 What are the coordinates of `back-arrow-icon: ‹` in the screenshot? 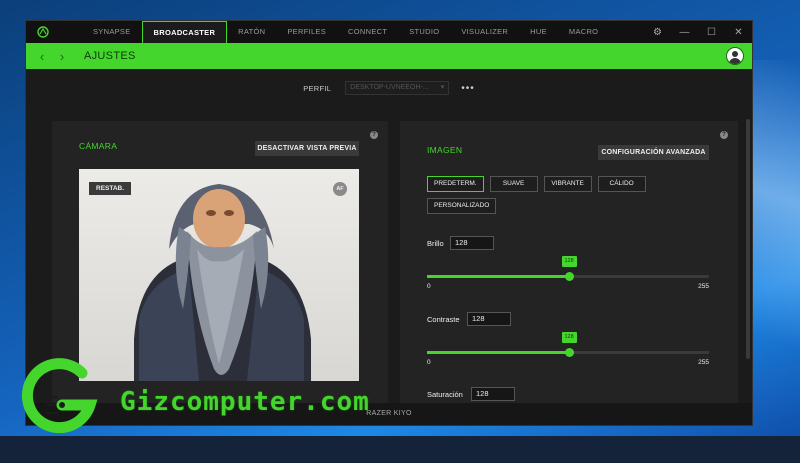 It's located at (42, 56).